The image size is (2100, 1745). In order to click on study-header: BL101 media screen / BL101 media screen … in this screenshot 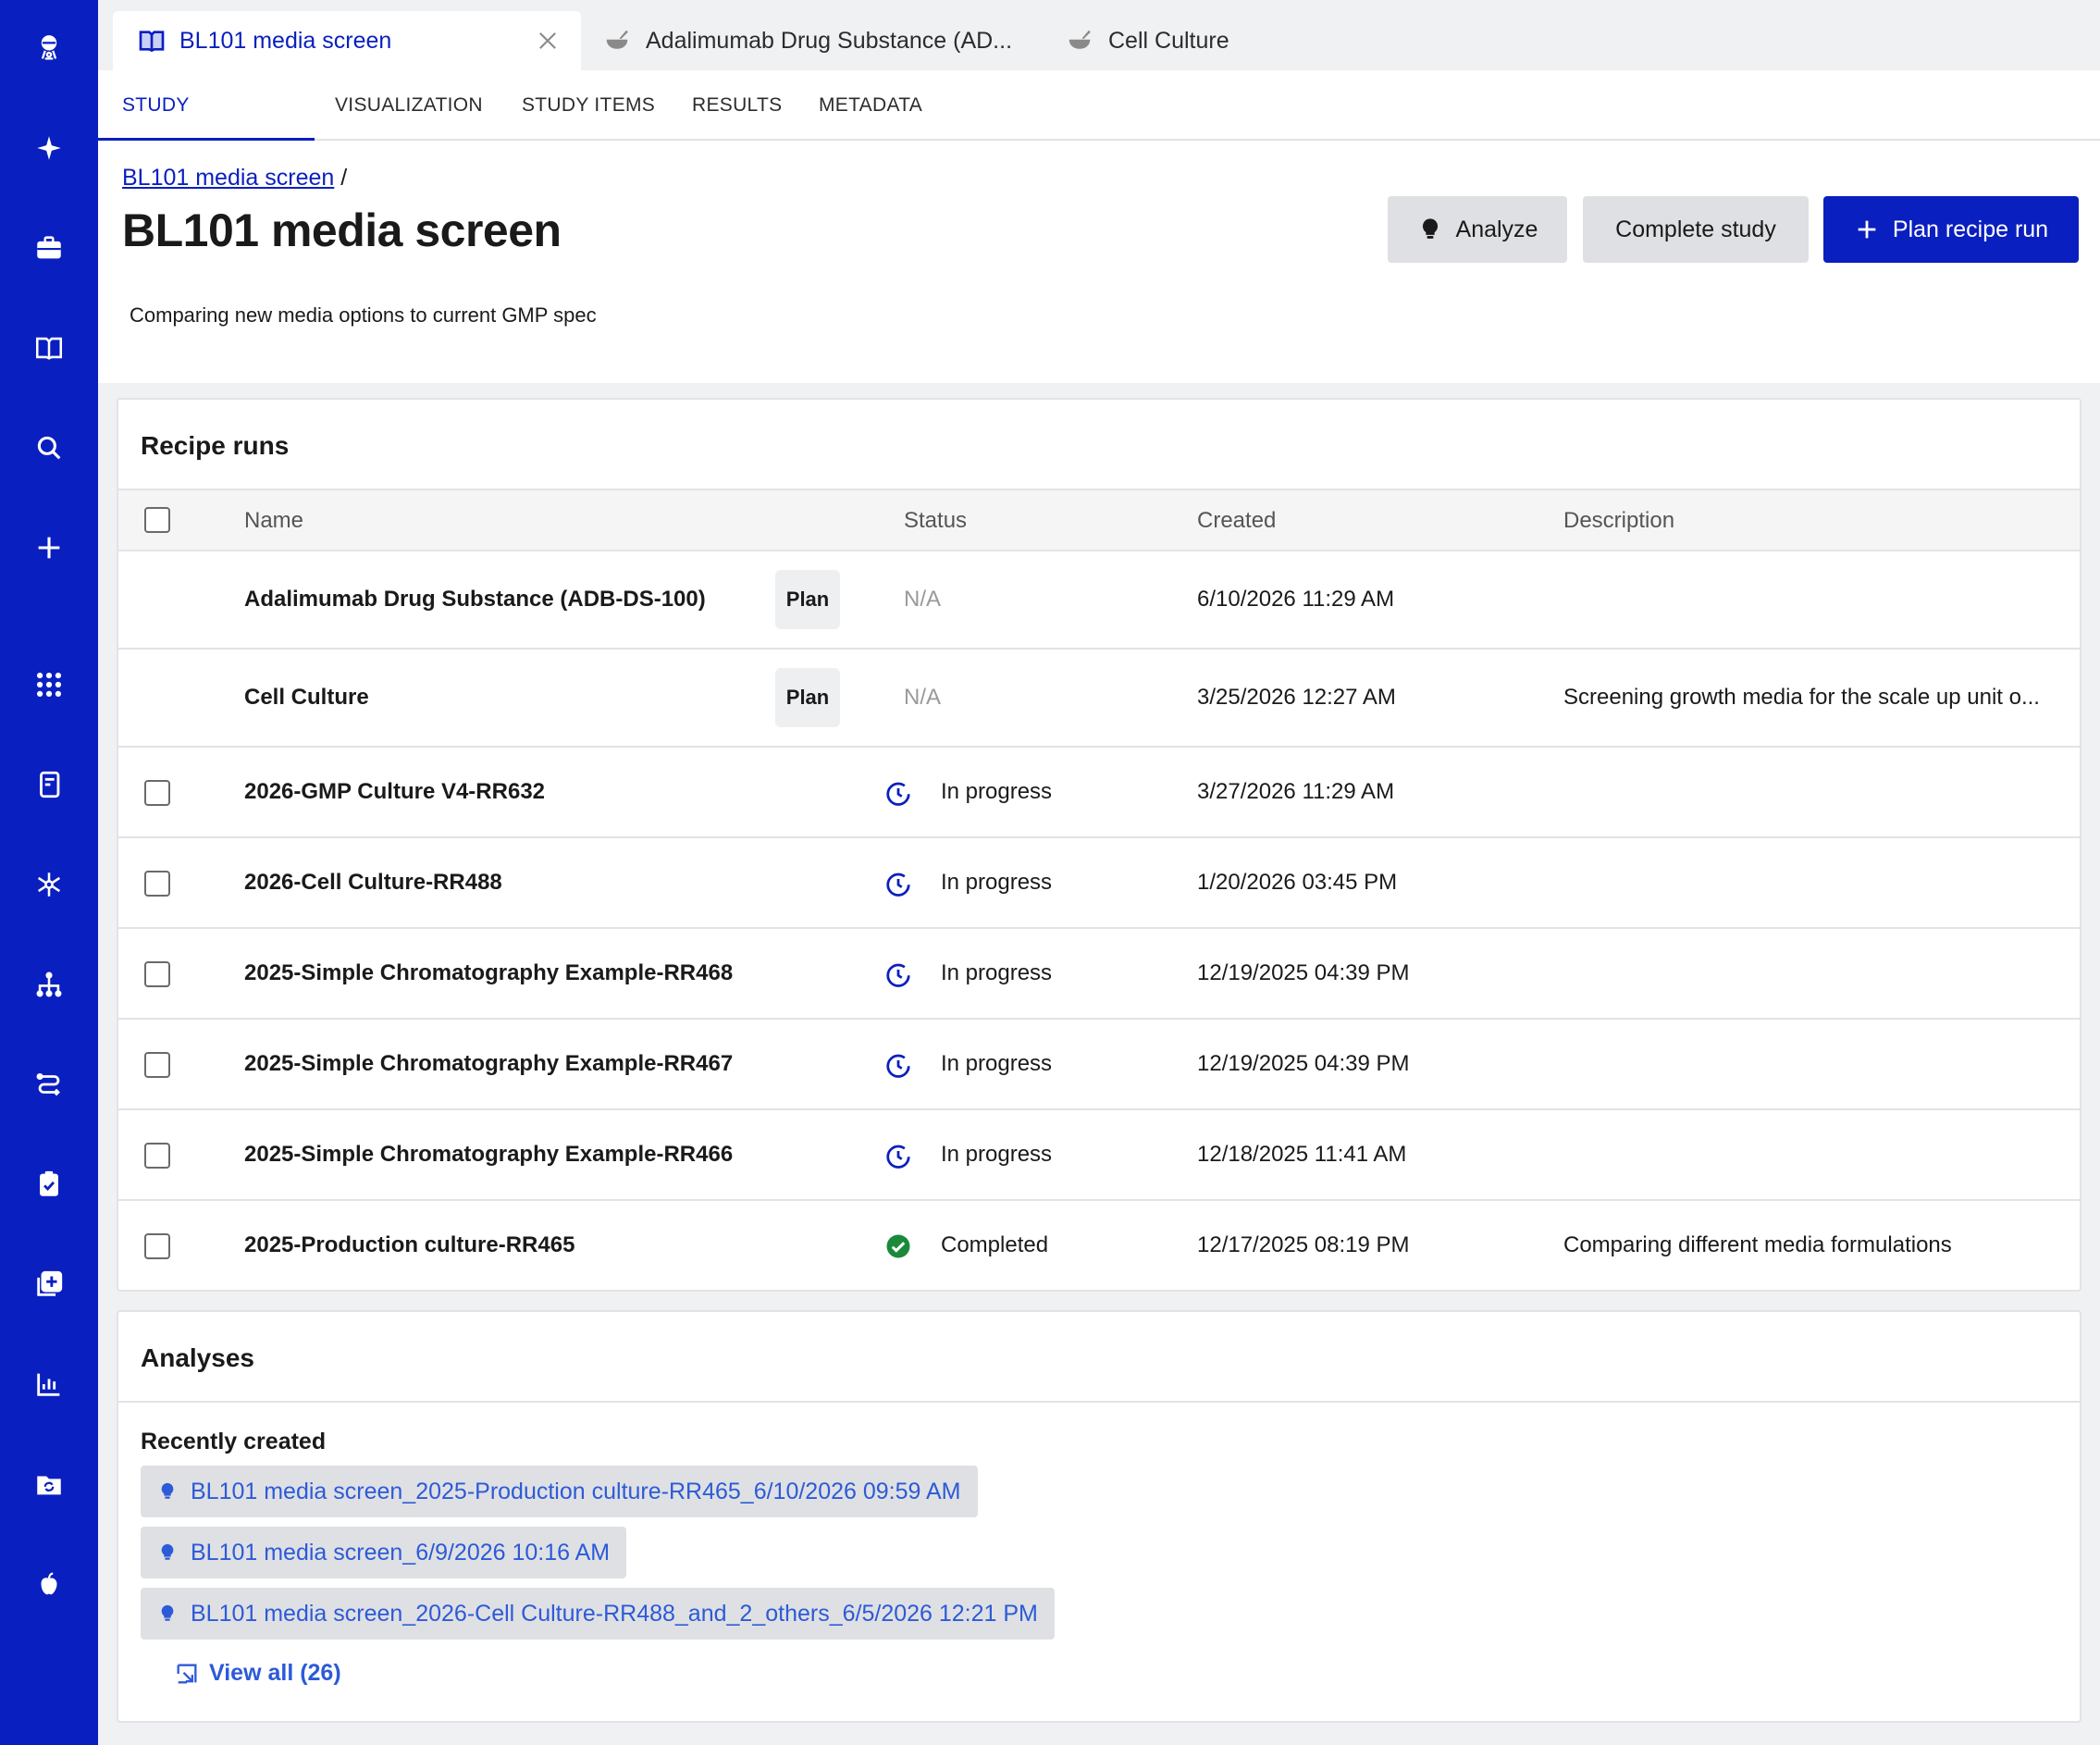, I will do `click(1099, 262)`.